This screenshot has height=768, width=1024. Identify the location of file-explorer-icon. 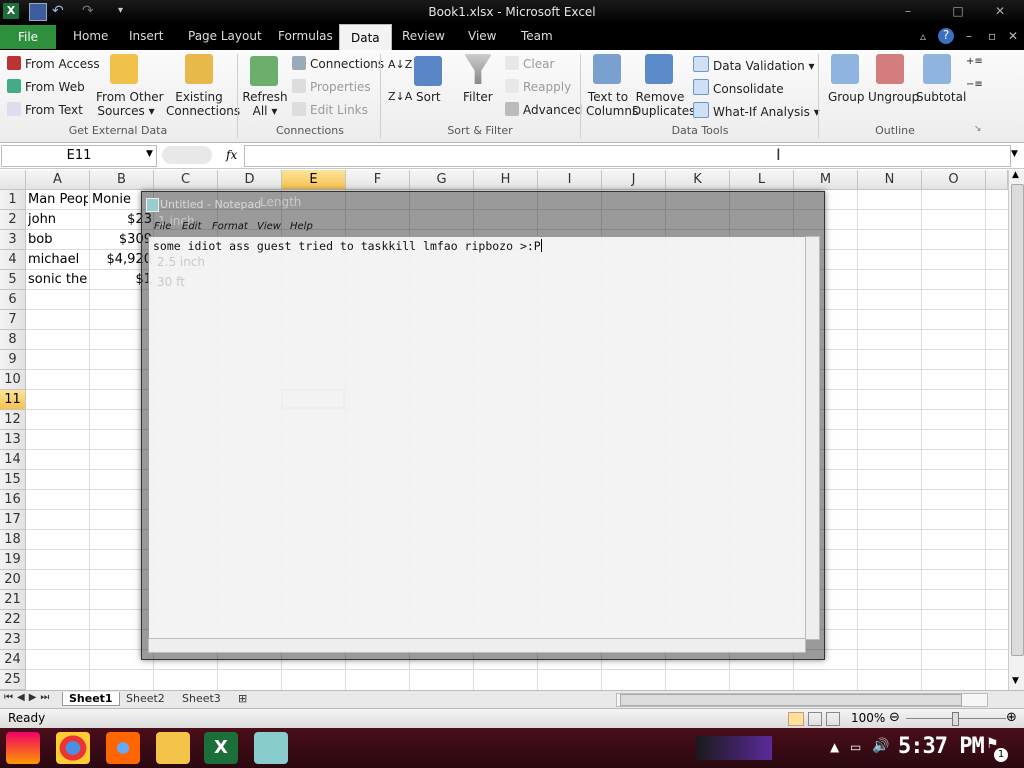
(173, 748).